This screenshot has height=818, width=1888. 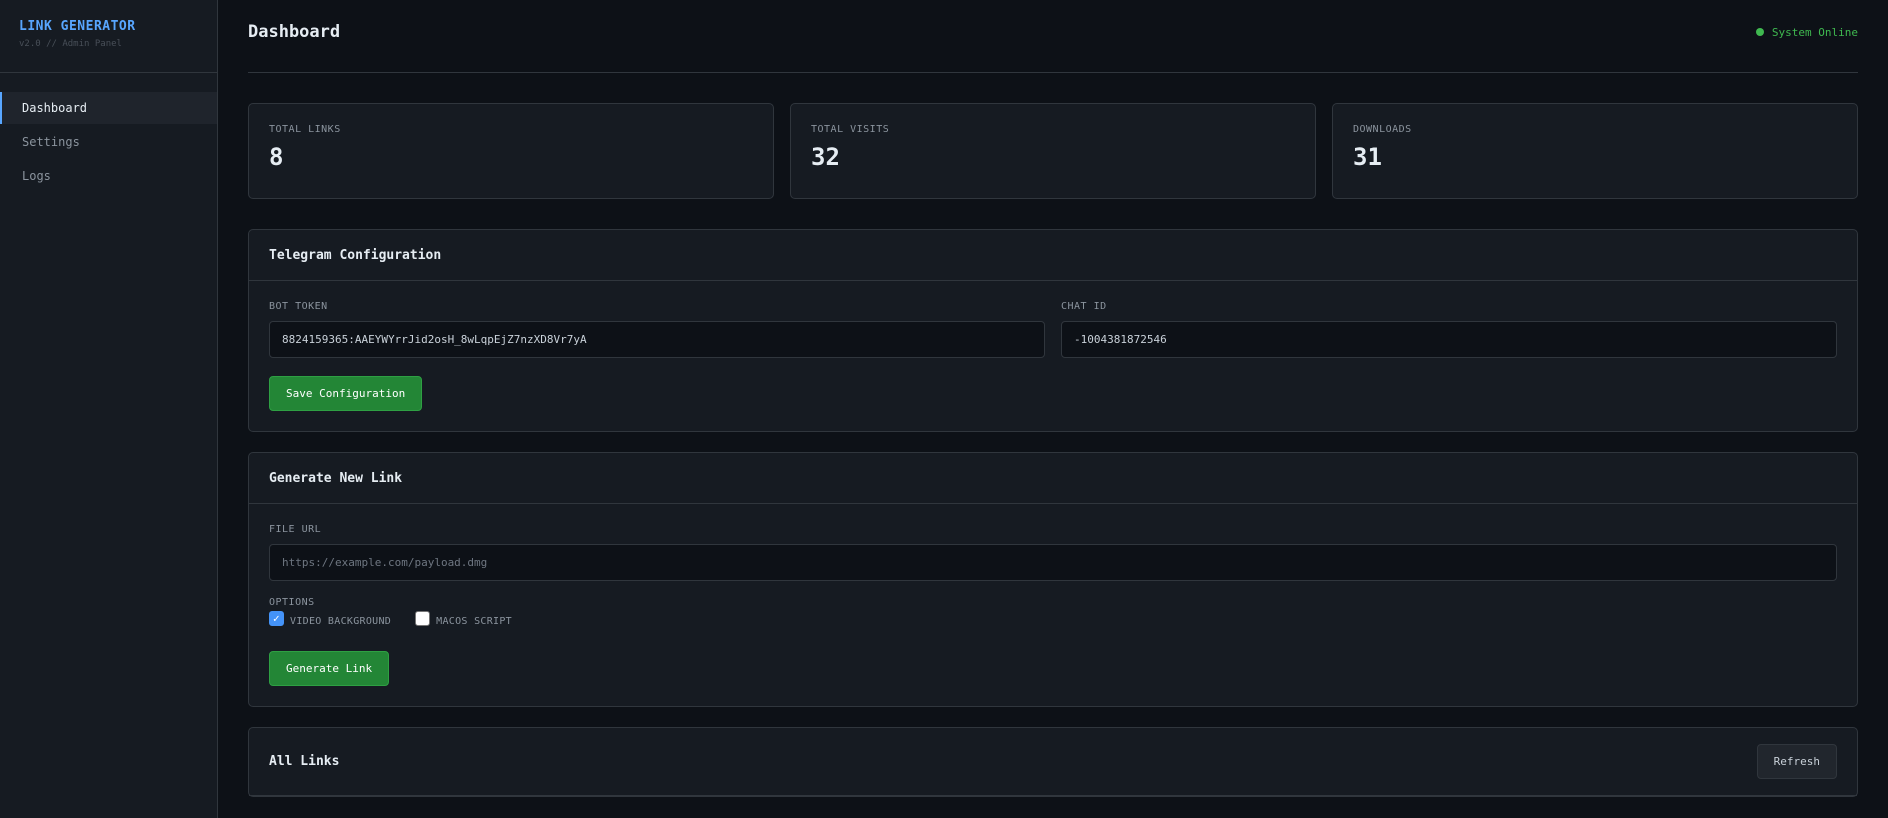 What do you see at coordinates (292, 602) in the screenshot?
I see `options-label: OPTIONS` at bounding box center [292, 602].